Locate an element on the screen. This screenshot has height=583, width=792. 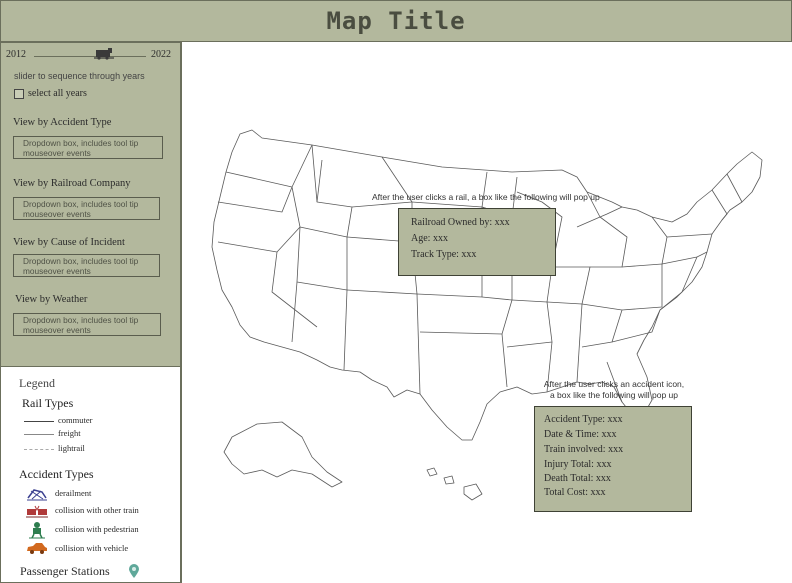
accident-type-collision-pedestrian: collision with pedestrian is located at coordinates (97, 529).